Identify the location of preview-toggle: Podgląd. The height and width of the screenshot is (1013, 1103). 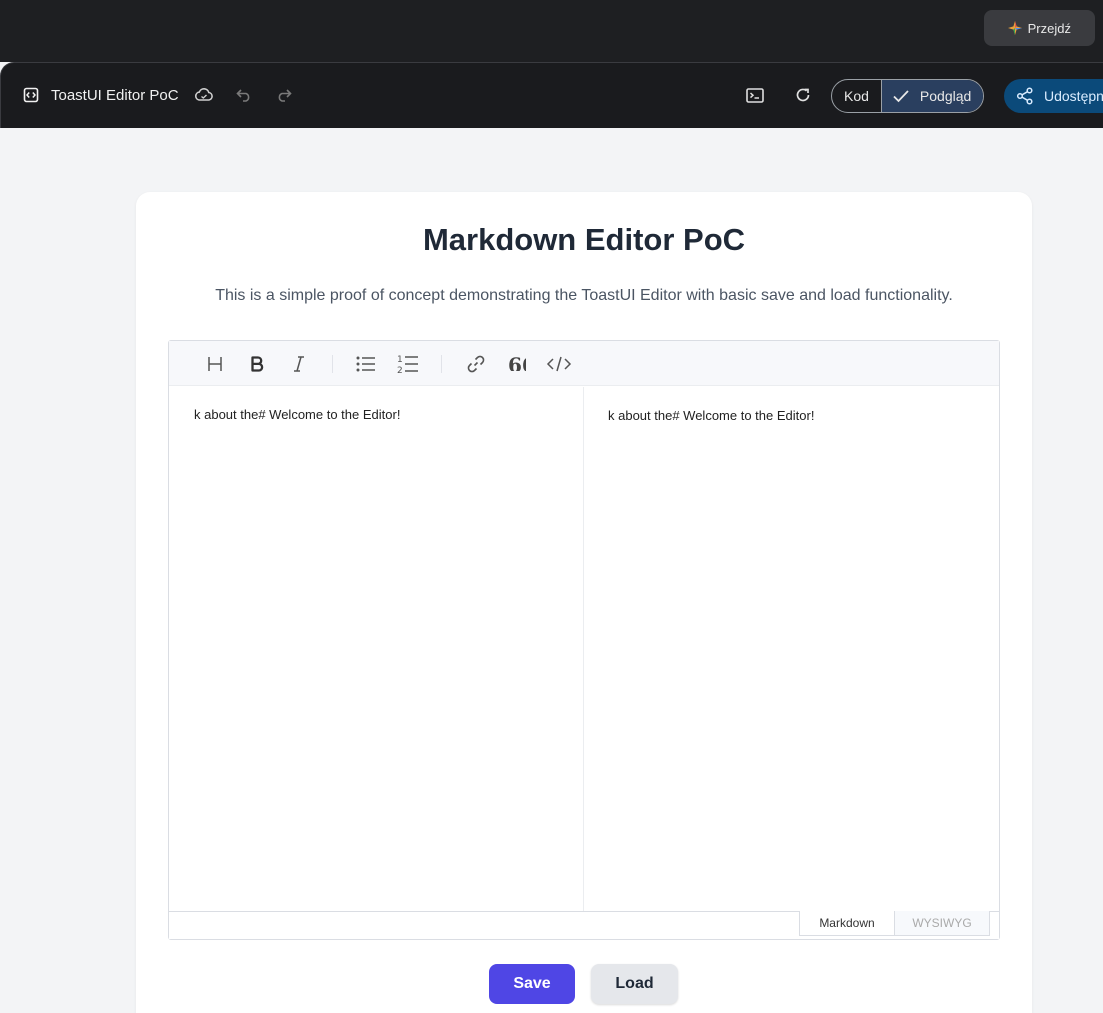
(932, 96).